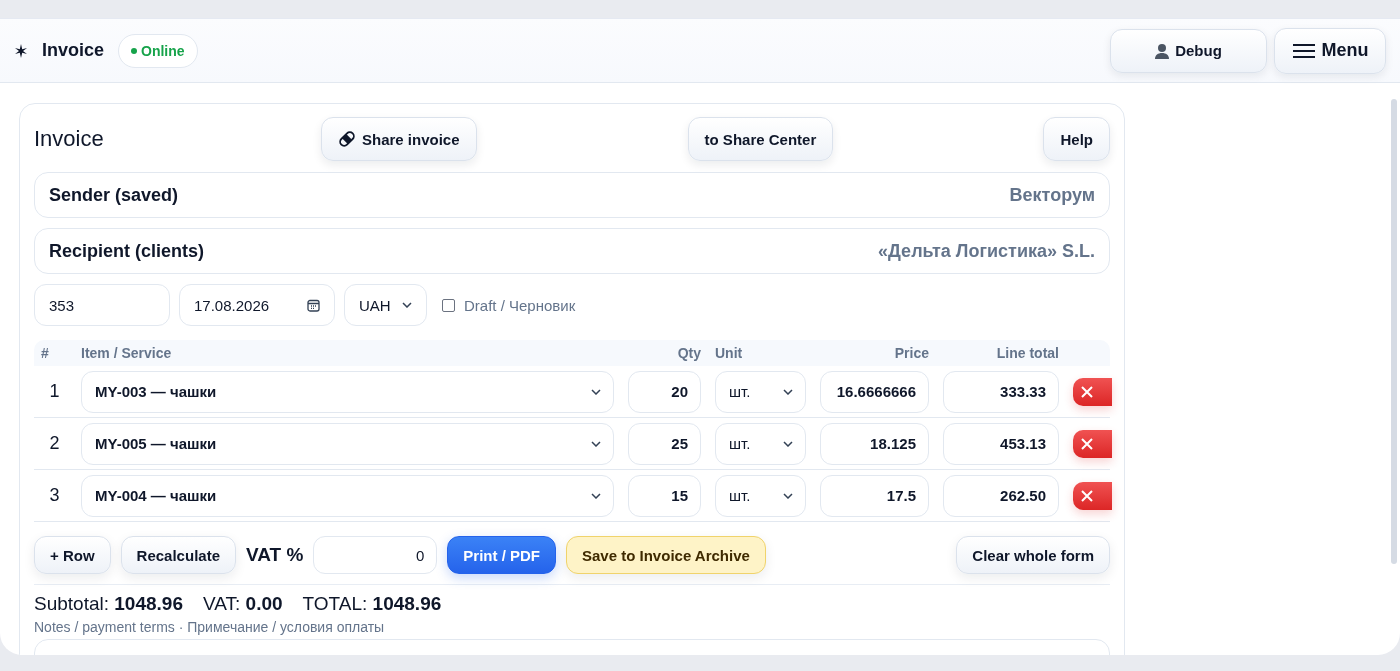 The width and height of the screenshot is (1400, 671). What do you see at coordinates (375, 555) in the screenshot?
I see `vat-input: 0` at bounding box center [375, 555].